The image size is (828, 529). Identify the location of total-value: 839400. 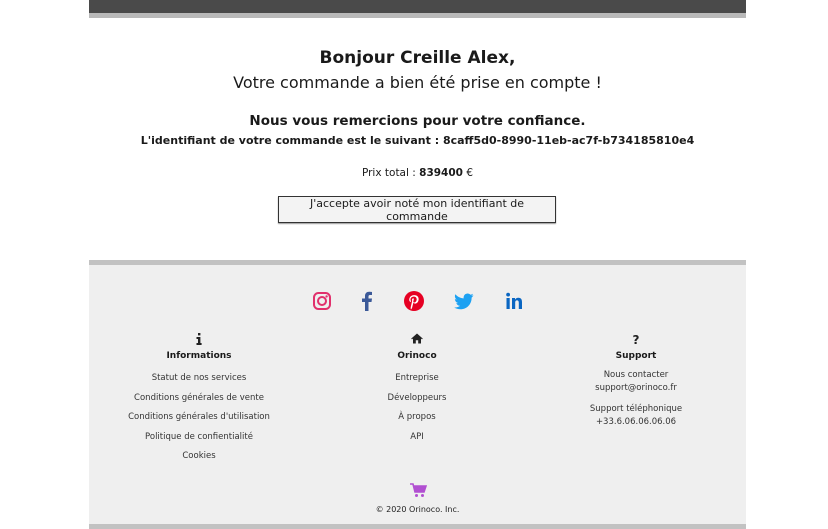
(441, 173).